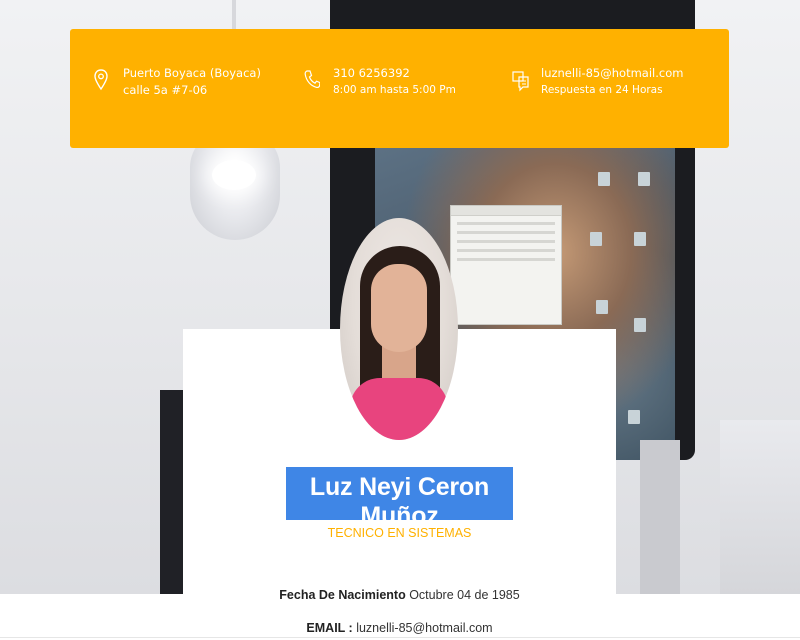 Image resolution: width=800 pixels, height=640 pixels. Describe the element at coordinates (314, 84) in the screenshot. I see `phone-icon` at that location.